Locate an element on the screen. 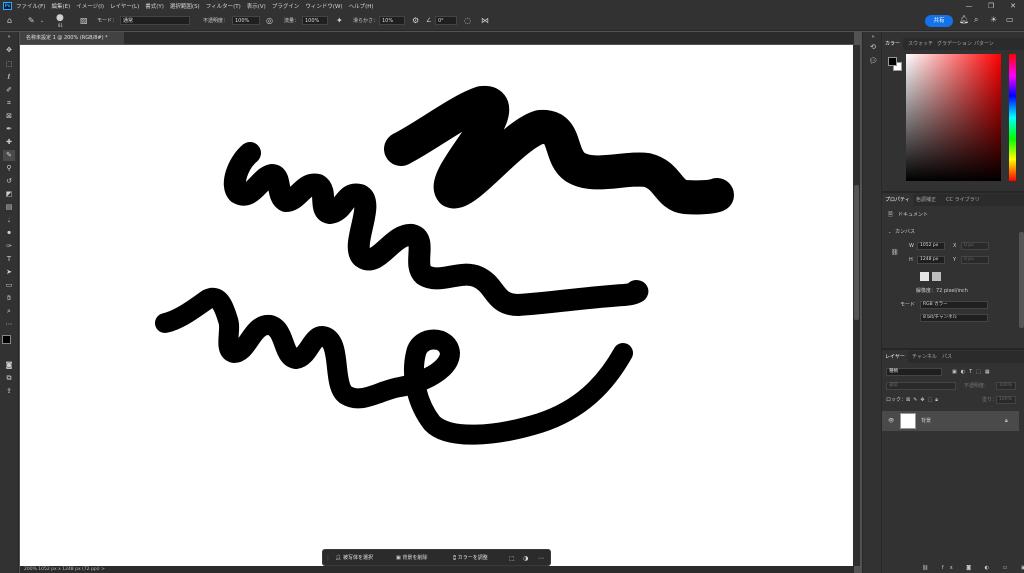 This screenshot has height=573, width=1024. tab-paths: パス is located at coordinates (947, 357).